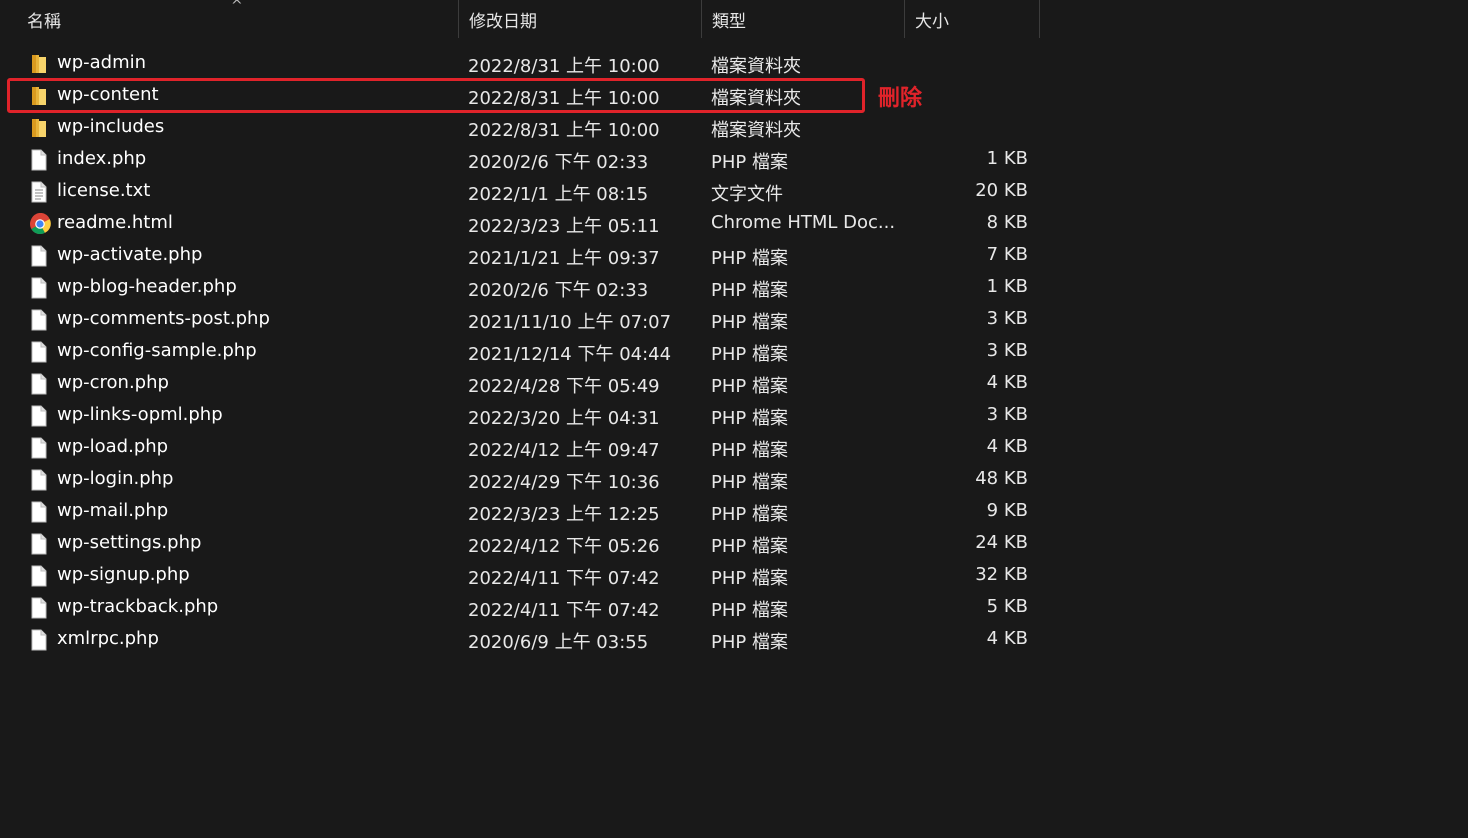 This screenshot has width=1468, height=838. I want to click on chrome-icon, so click(40, 223).